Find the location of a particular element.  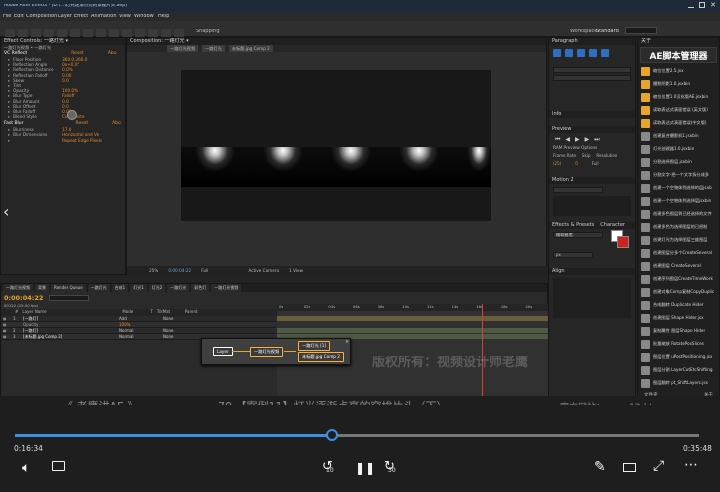

layer-parent is located at coordinates (178, 324).